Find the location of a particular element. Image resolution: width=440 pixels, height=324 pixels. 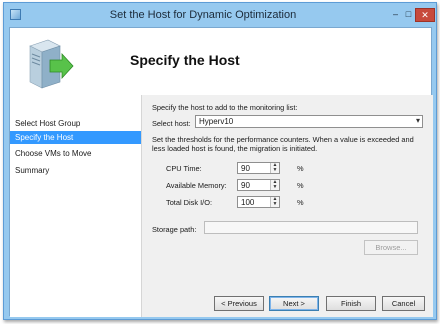

close-button: ✕ is located at coordinates (425, 15).